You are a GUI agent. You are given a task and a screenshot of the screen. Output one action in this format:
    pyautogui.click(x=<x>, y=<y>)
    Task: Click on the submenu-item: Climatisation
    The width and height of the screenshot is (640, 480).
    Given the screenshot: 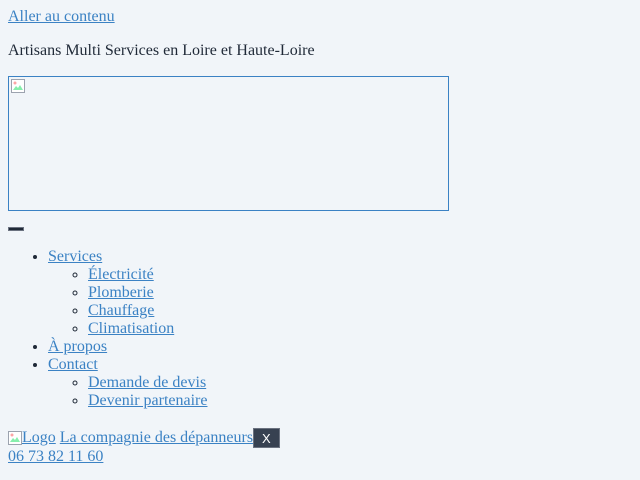 What is the action you would take?
    pyautogui.click(x=147, y=329)
    